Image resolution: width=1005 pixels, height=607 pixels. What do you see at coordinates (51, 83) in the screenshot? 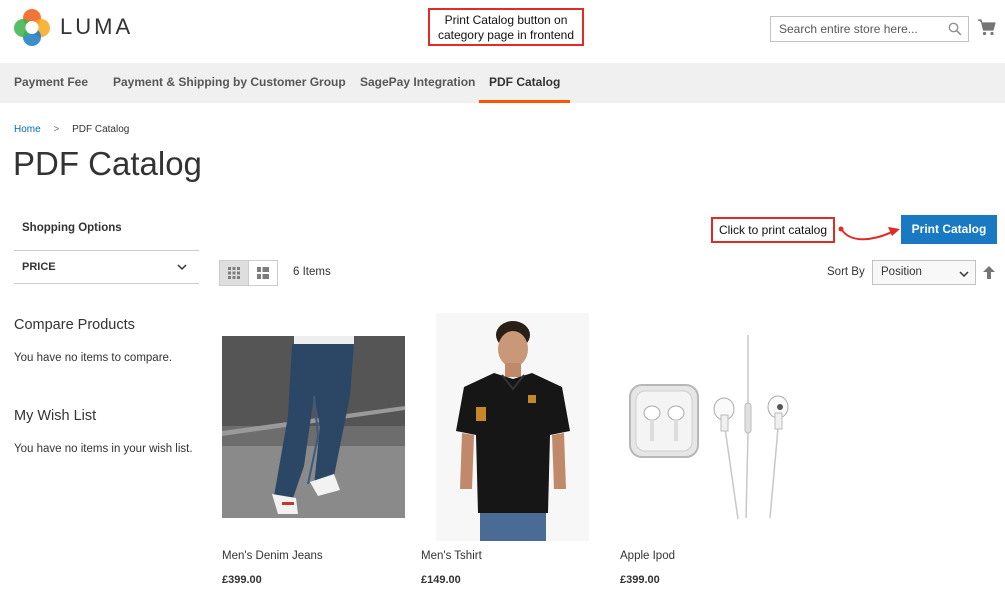
I see `nav-item-payment-fee: Payment Fee` at bounding box center [51, 83].